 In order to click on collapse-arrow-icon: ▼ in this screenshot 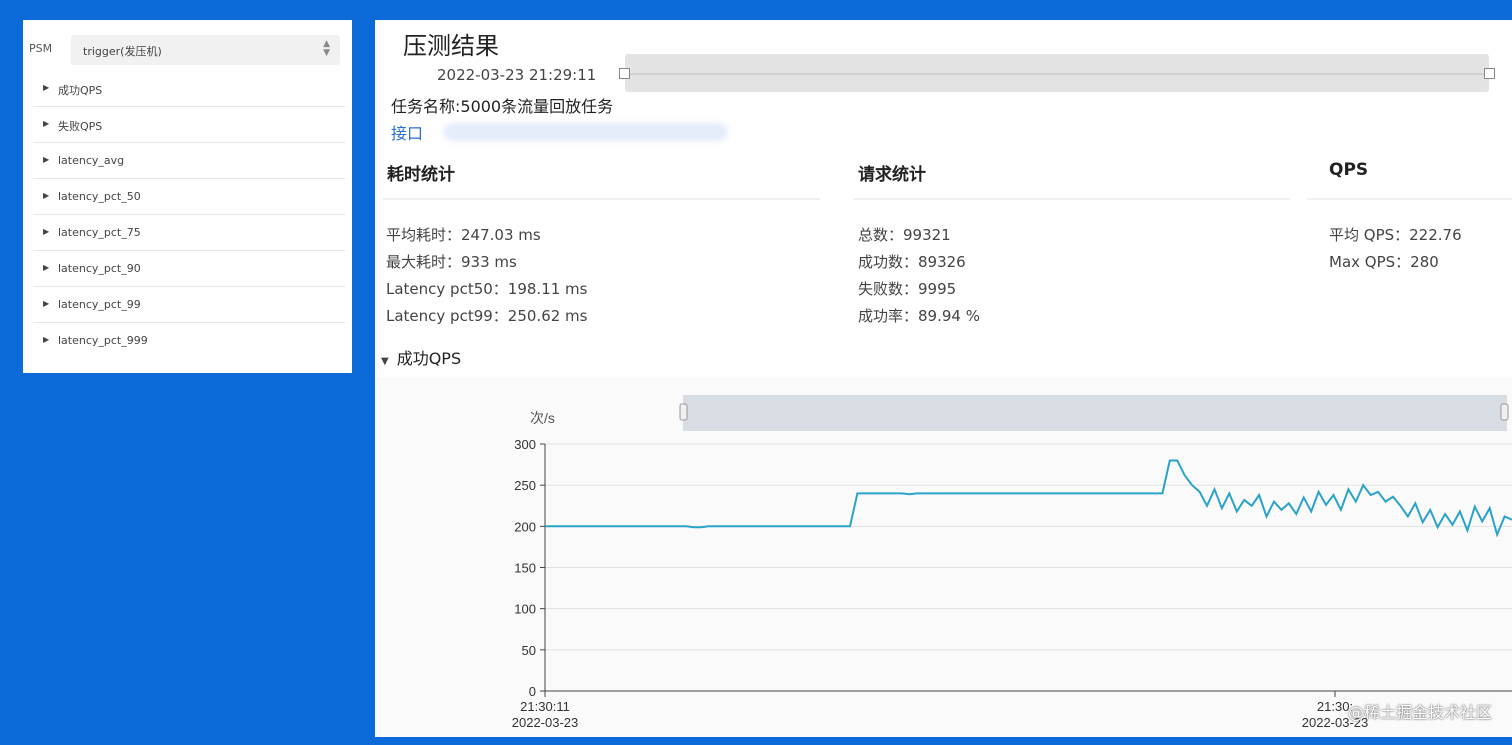, I will do `click(385, 361)`.